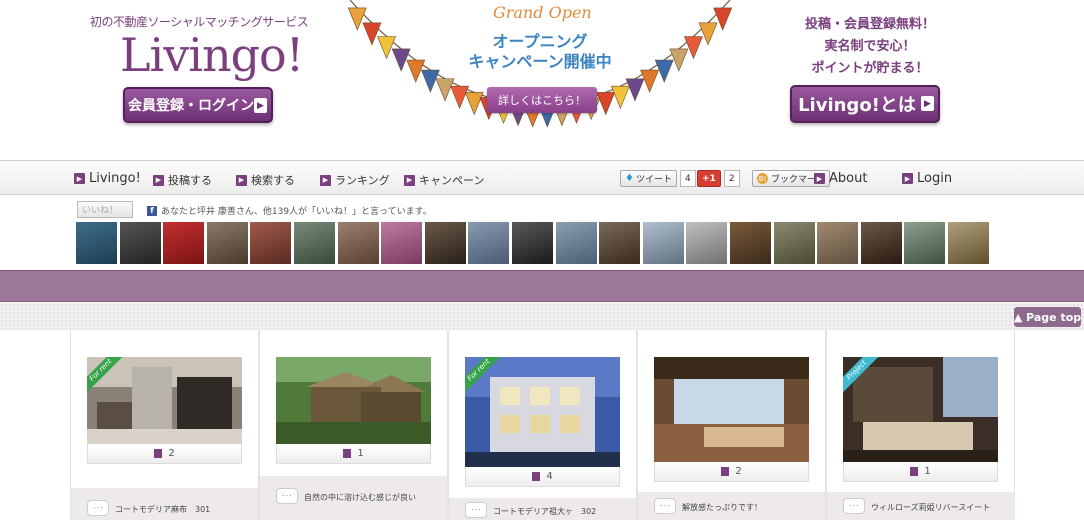 This screenshot has width=1084, height=520. What do you see at coordinates (273, 180) in the screenshot?
I see `nav-label: 検索する` at bounding box center [273, 180].